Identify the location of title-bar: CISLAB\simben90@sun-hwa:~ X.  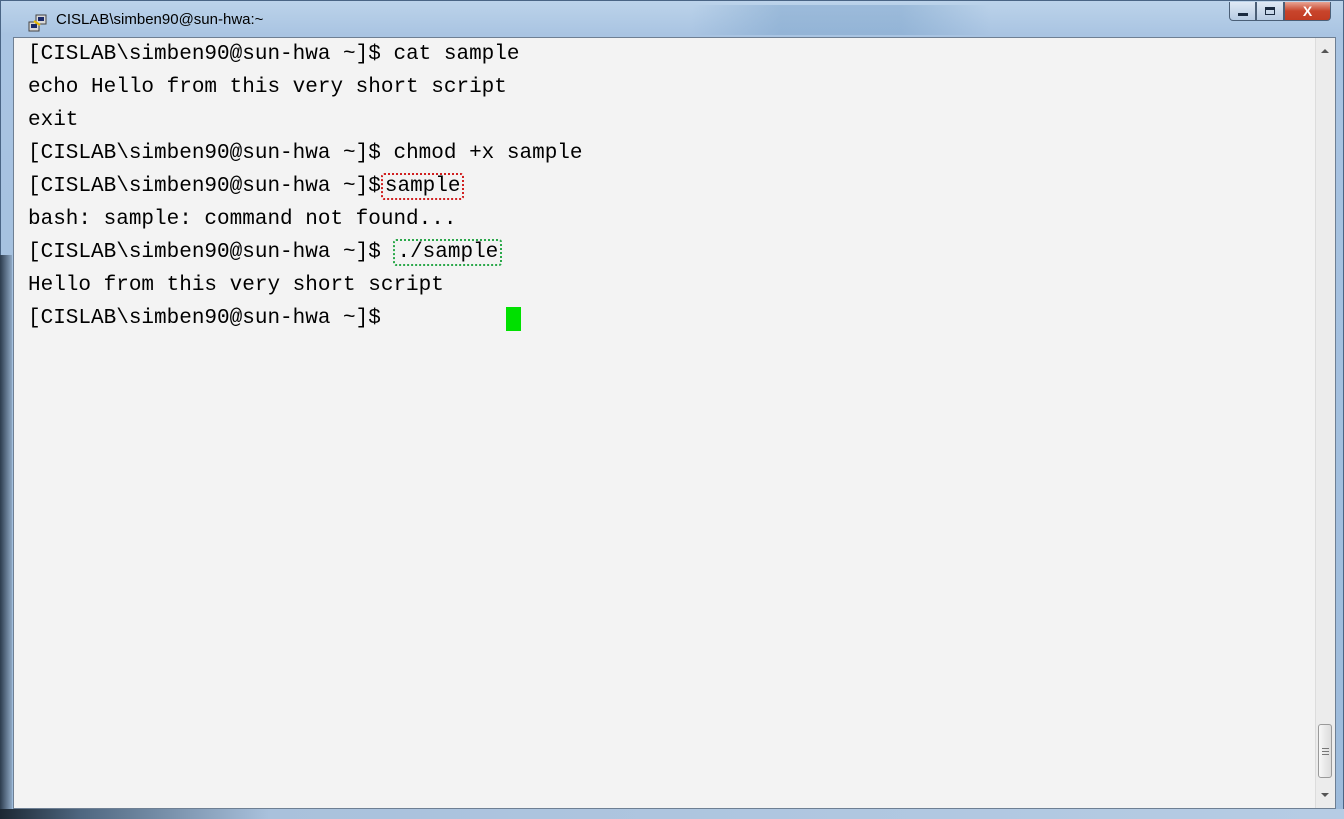
(672, 19).